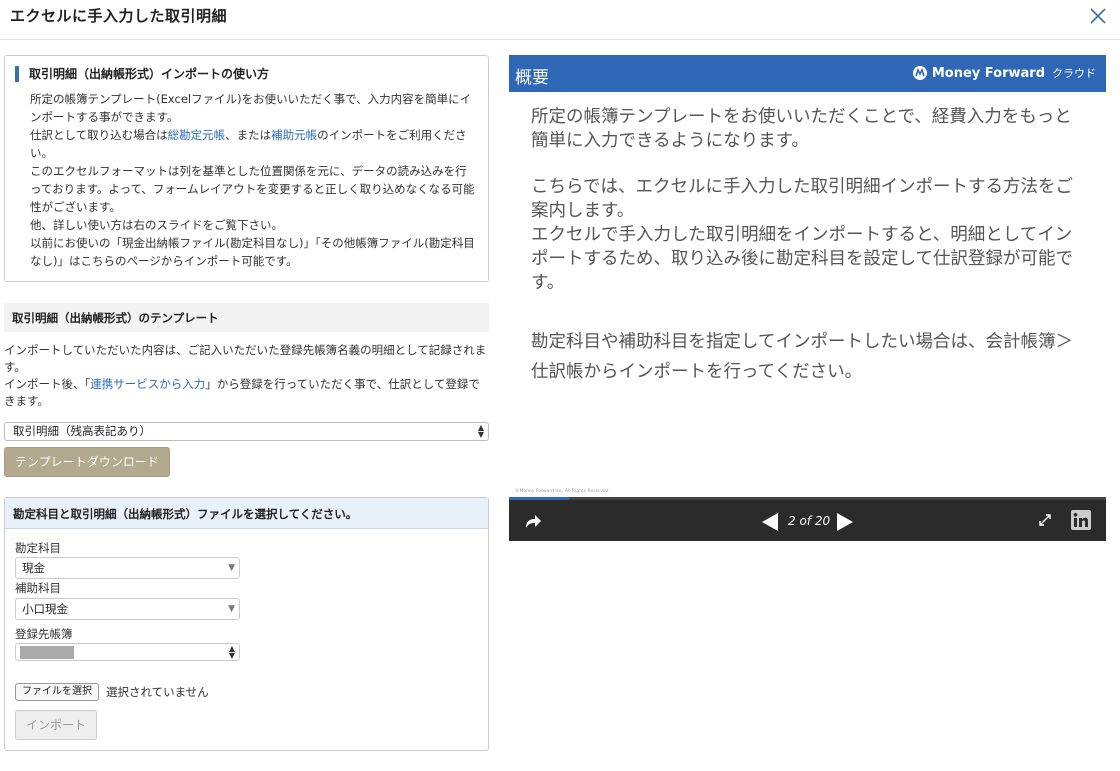 The image size is (1120, 771). Describe the element at coordinates (1074, 73) in the screenshot. I see `brand-suffix: クラウド` at that location.